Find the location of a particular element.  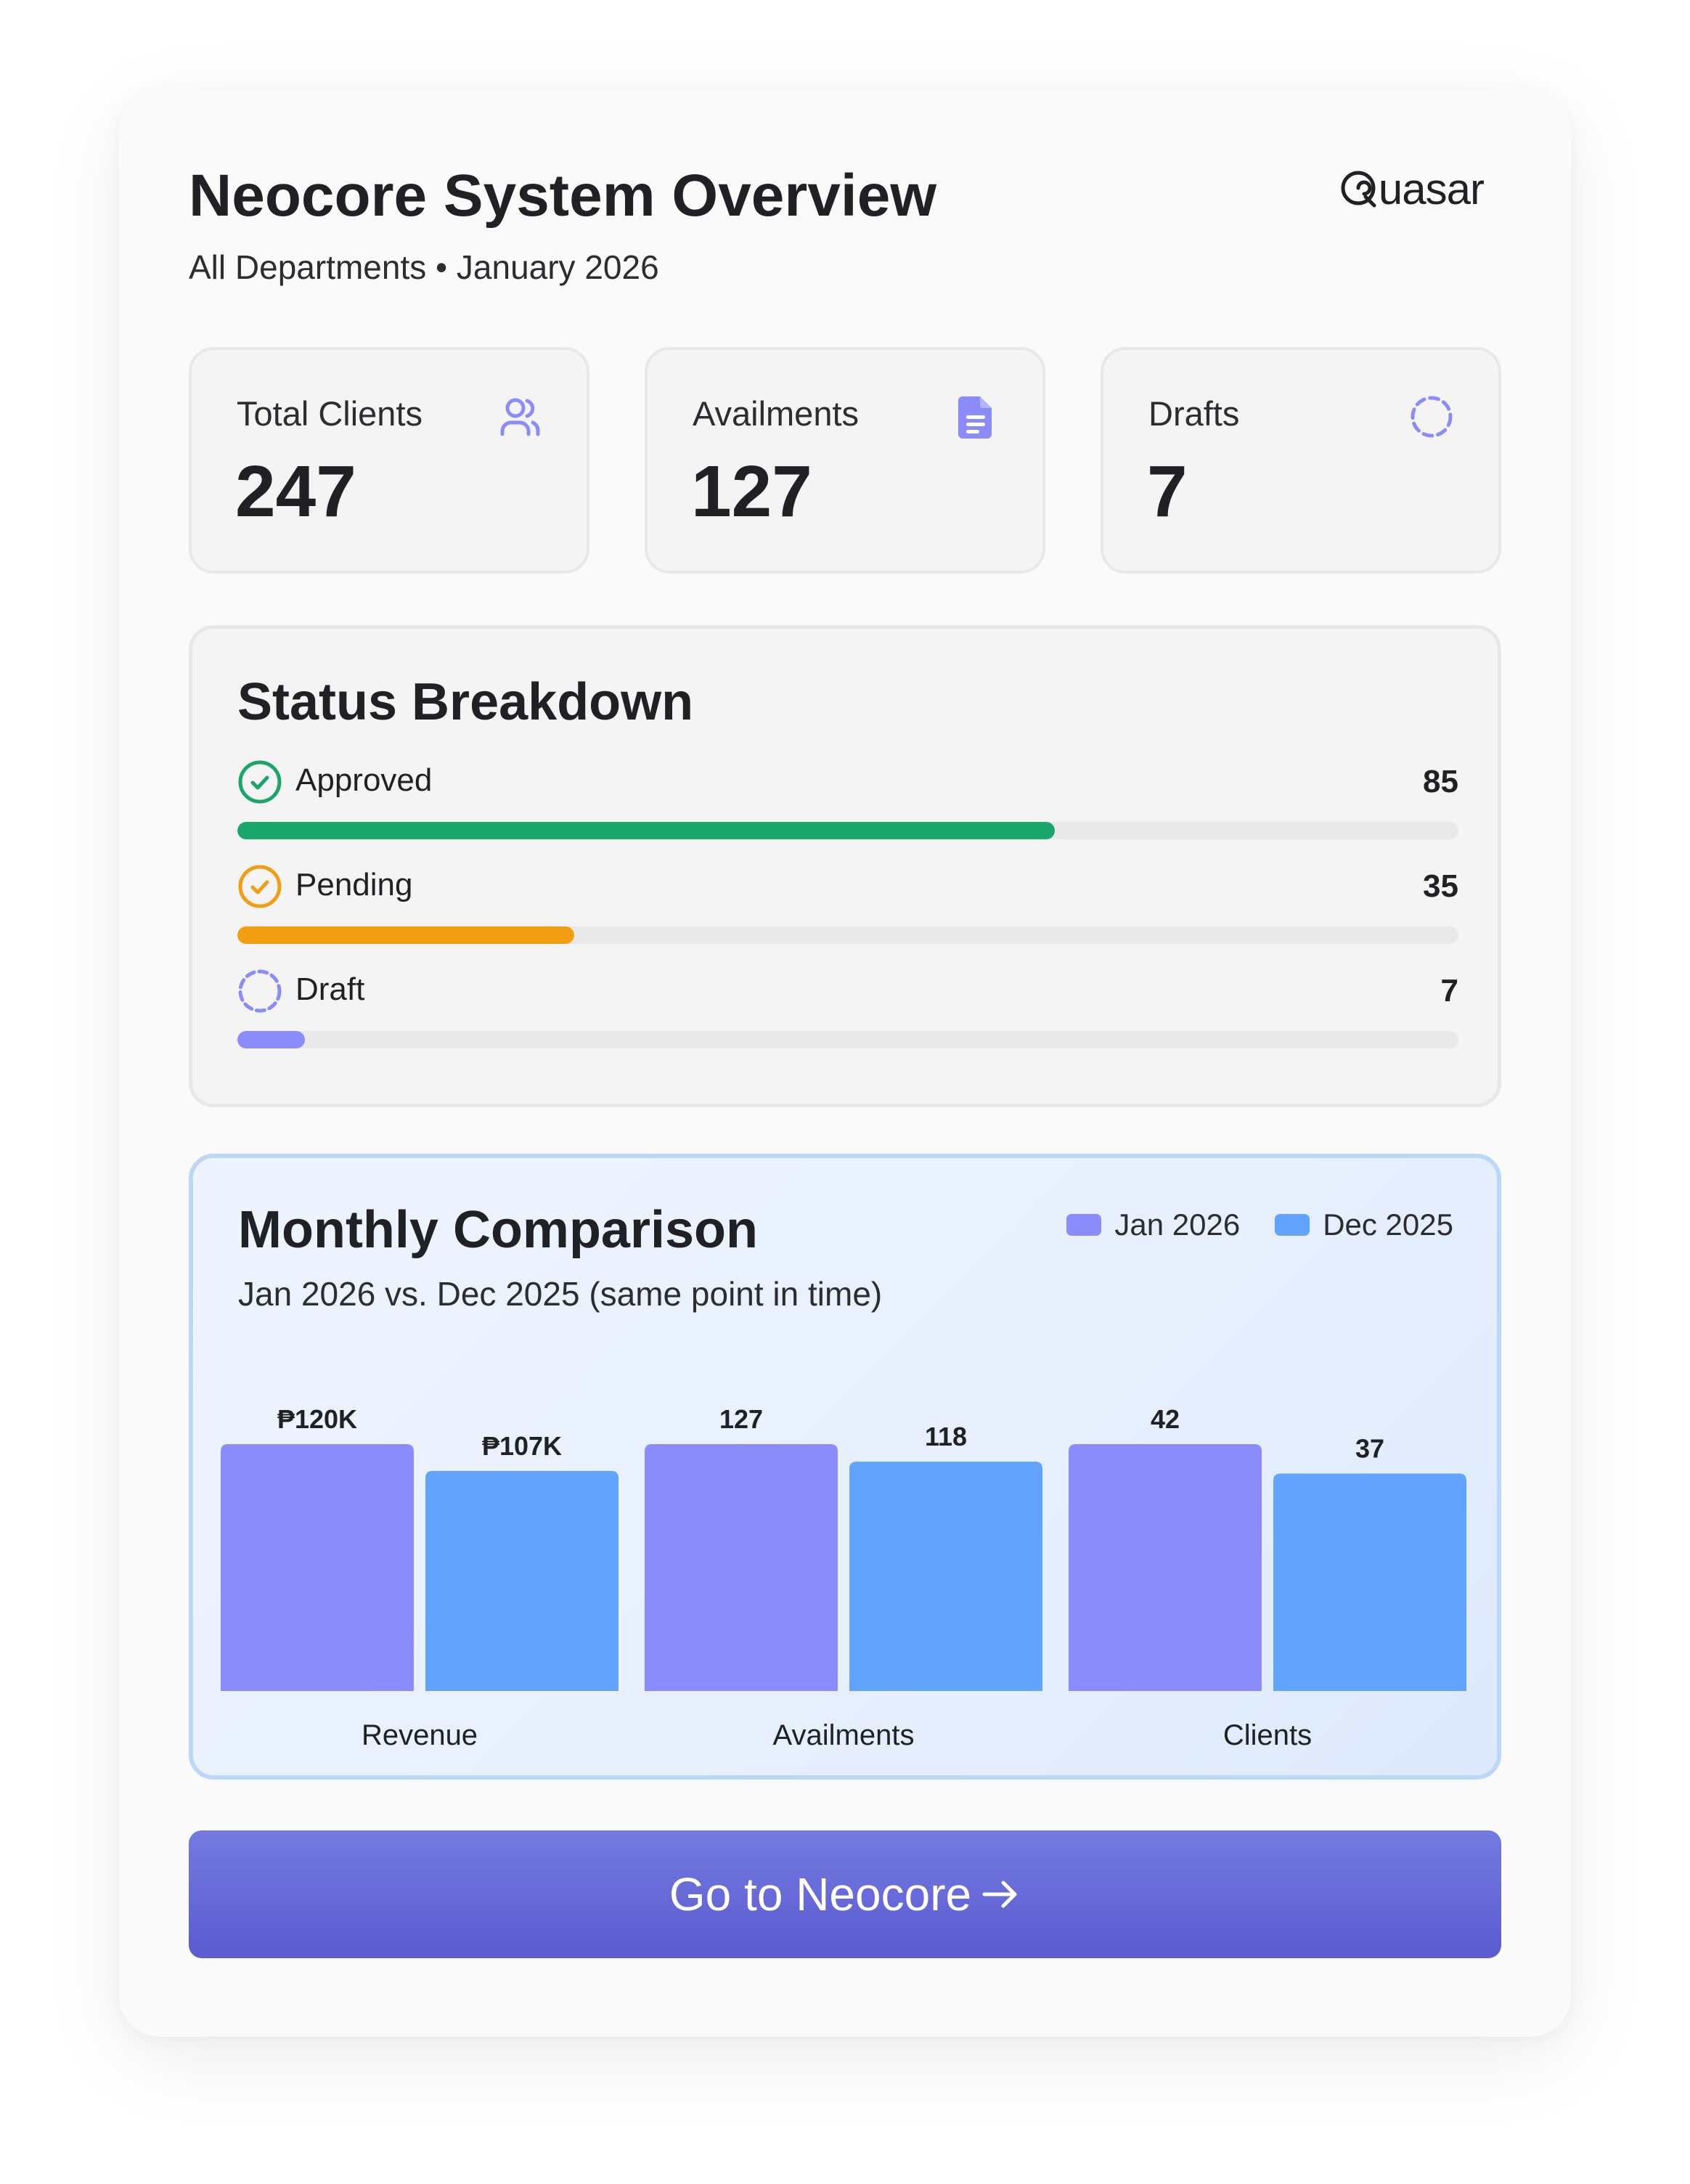

bar-clients-dec-2025 is located at coordinates (1369, 1582).